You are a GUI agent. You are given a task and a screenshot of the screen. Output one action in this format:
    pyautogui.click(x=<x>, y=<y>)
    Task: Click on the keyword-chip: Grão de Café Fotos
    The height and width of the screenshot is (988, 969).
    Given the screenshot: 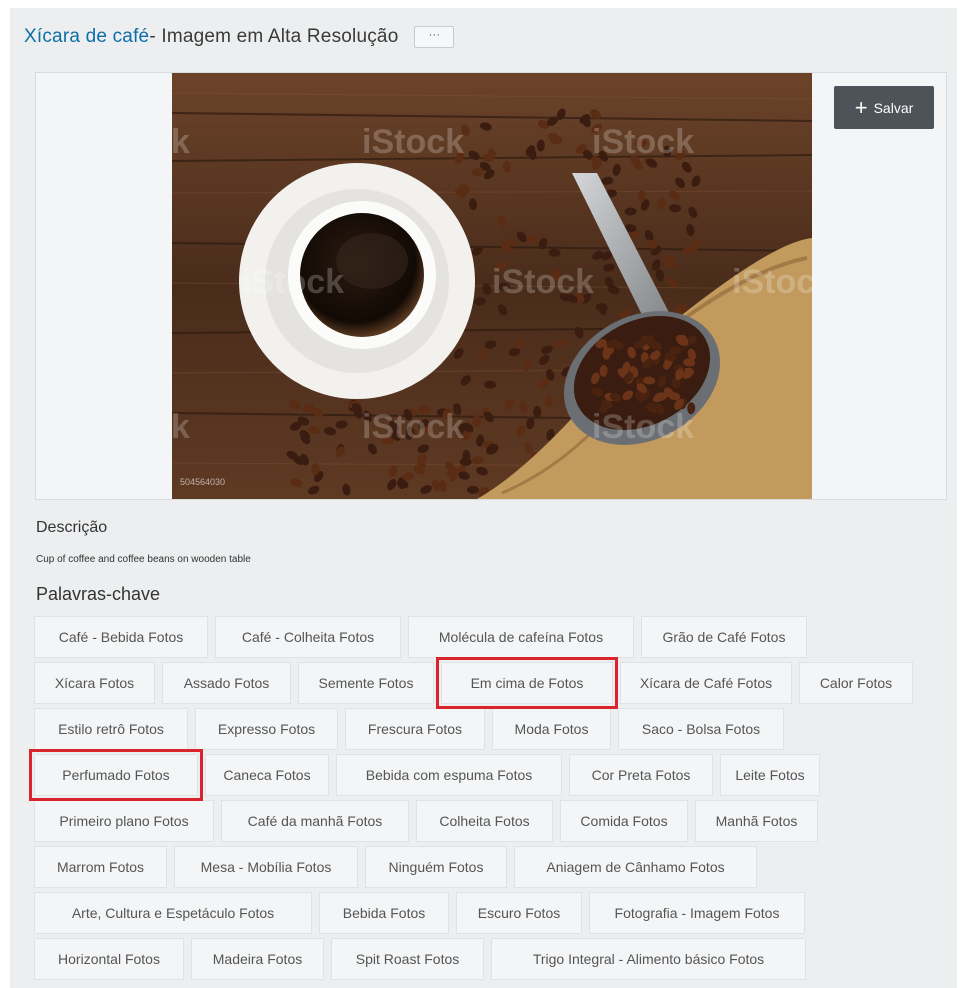 What is the action you would take?
    pyautogui.click(x=724, y=637)
    